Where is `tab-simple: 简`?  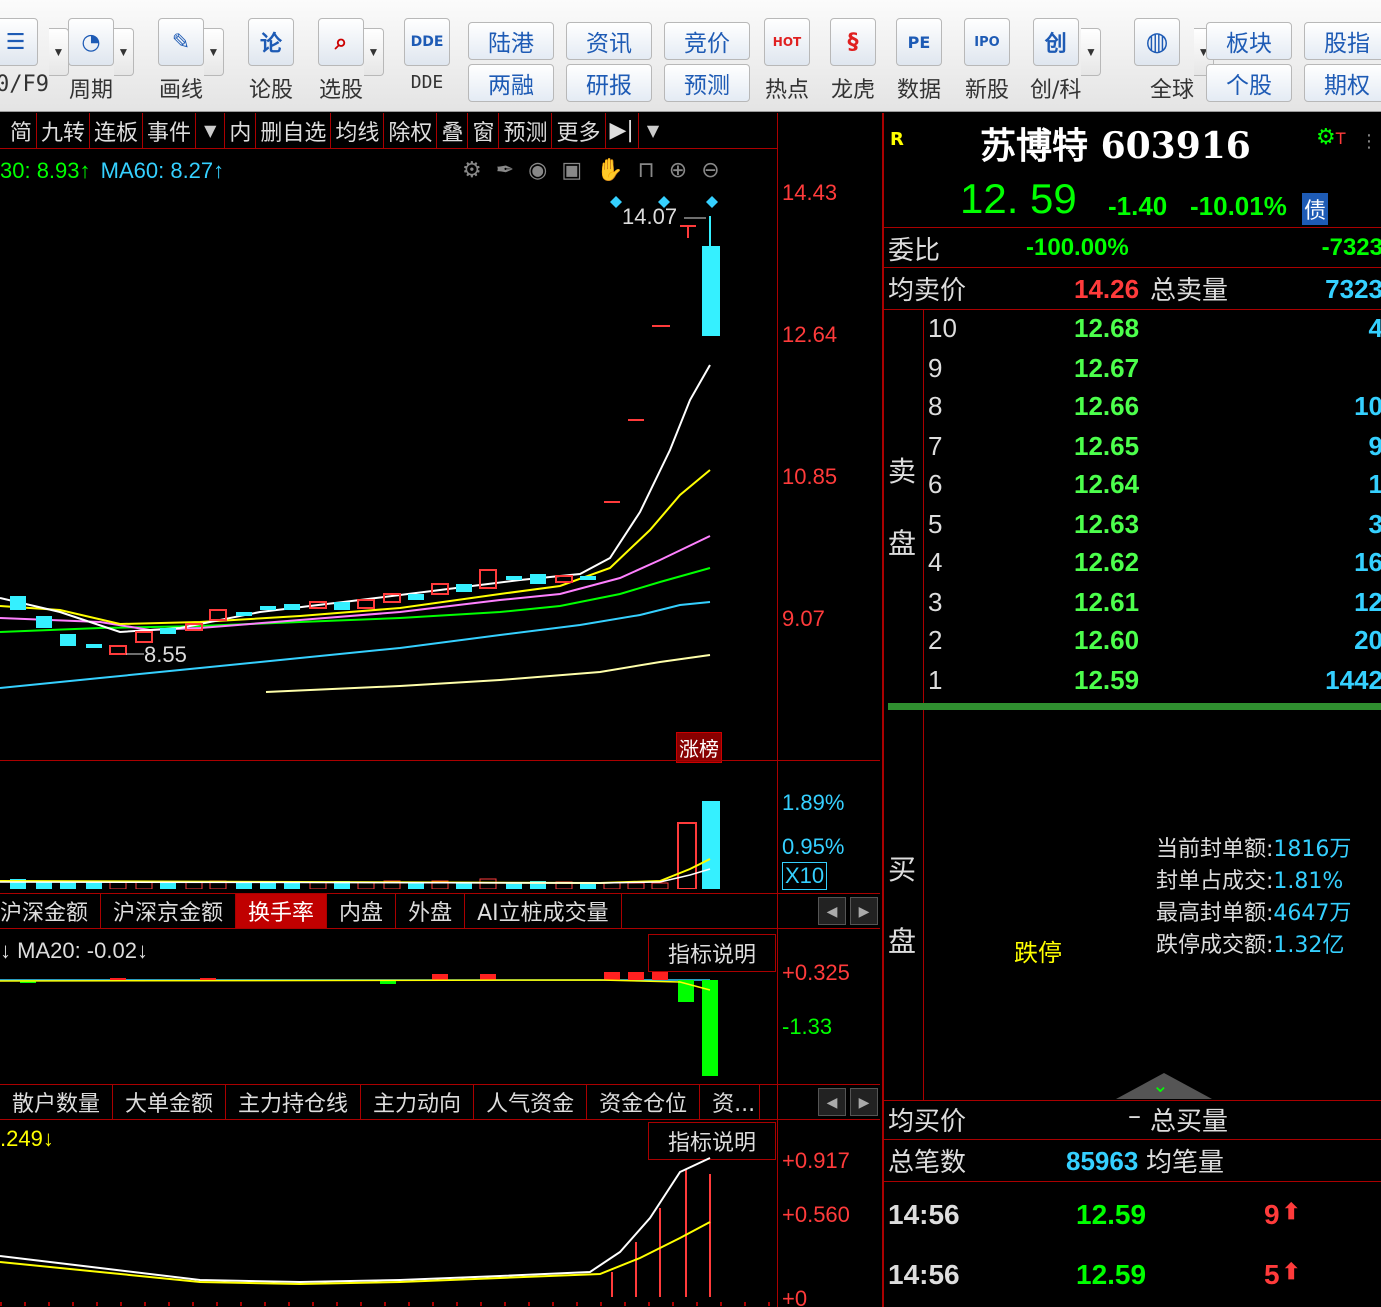
tab-simple: 简 is located at coordinates (19, 130).